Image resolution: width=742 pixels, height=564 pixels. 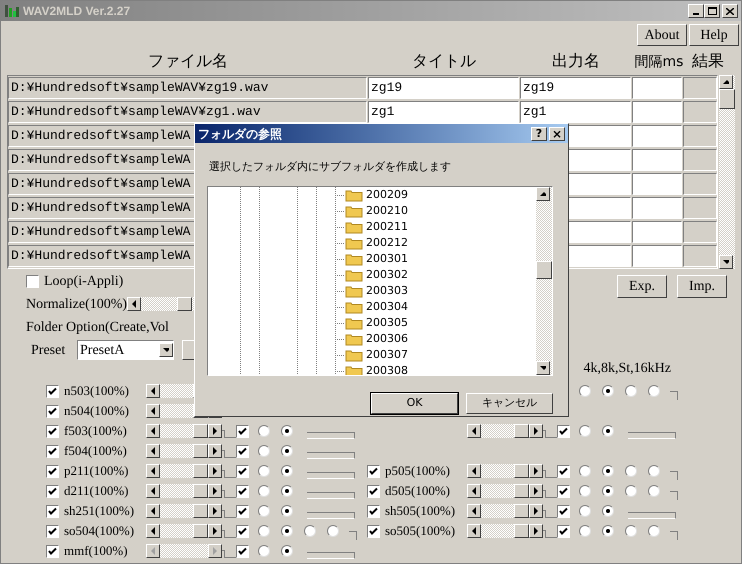 What do you see at coordinates (539, 133) in the screenshot?
I see `help-button: ?` at bounding box center [539, 133].